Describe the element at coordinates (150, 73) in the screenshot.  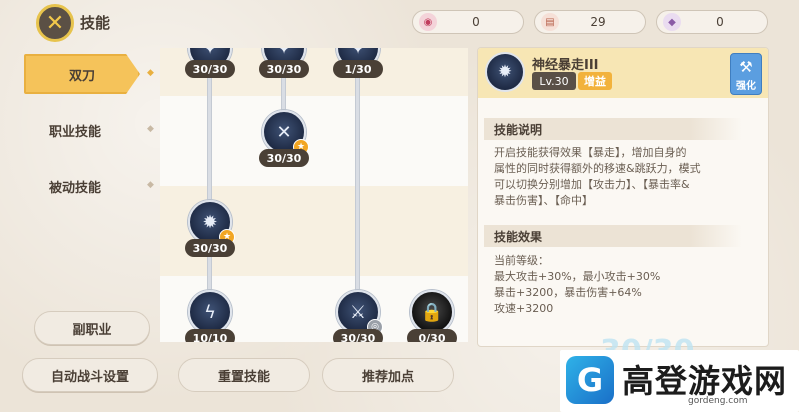
I see `tab-indicator-icon: ◆` at that location.